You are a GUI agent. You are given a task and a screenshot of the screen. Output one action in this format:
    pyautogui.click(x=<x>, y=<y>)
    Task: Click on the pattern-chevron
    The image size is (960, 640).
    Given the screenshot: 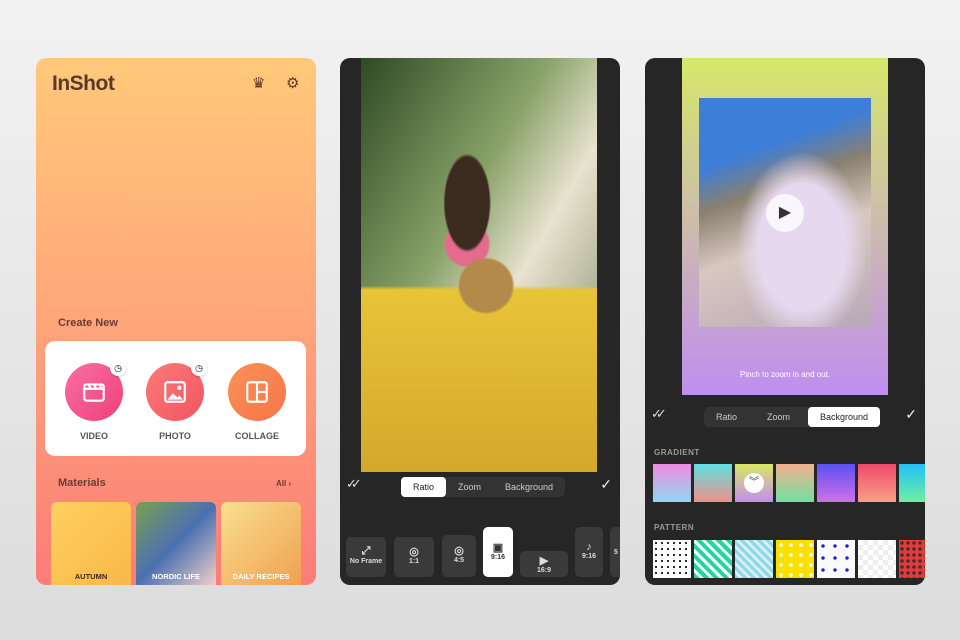 What is the action you would take?
    pyautogui.click(x=713, y=559)
    